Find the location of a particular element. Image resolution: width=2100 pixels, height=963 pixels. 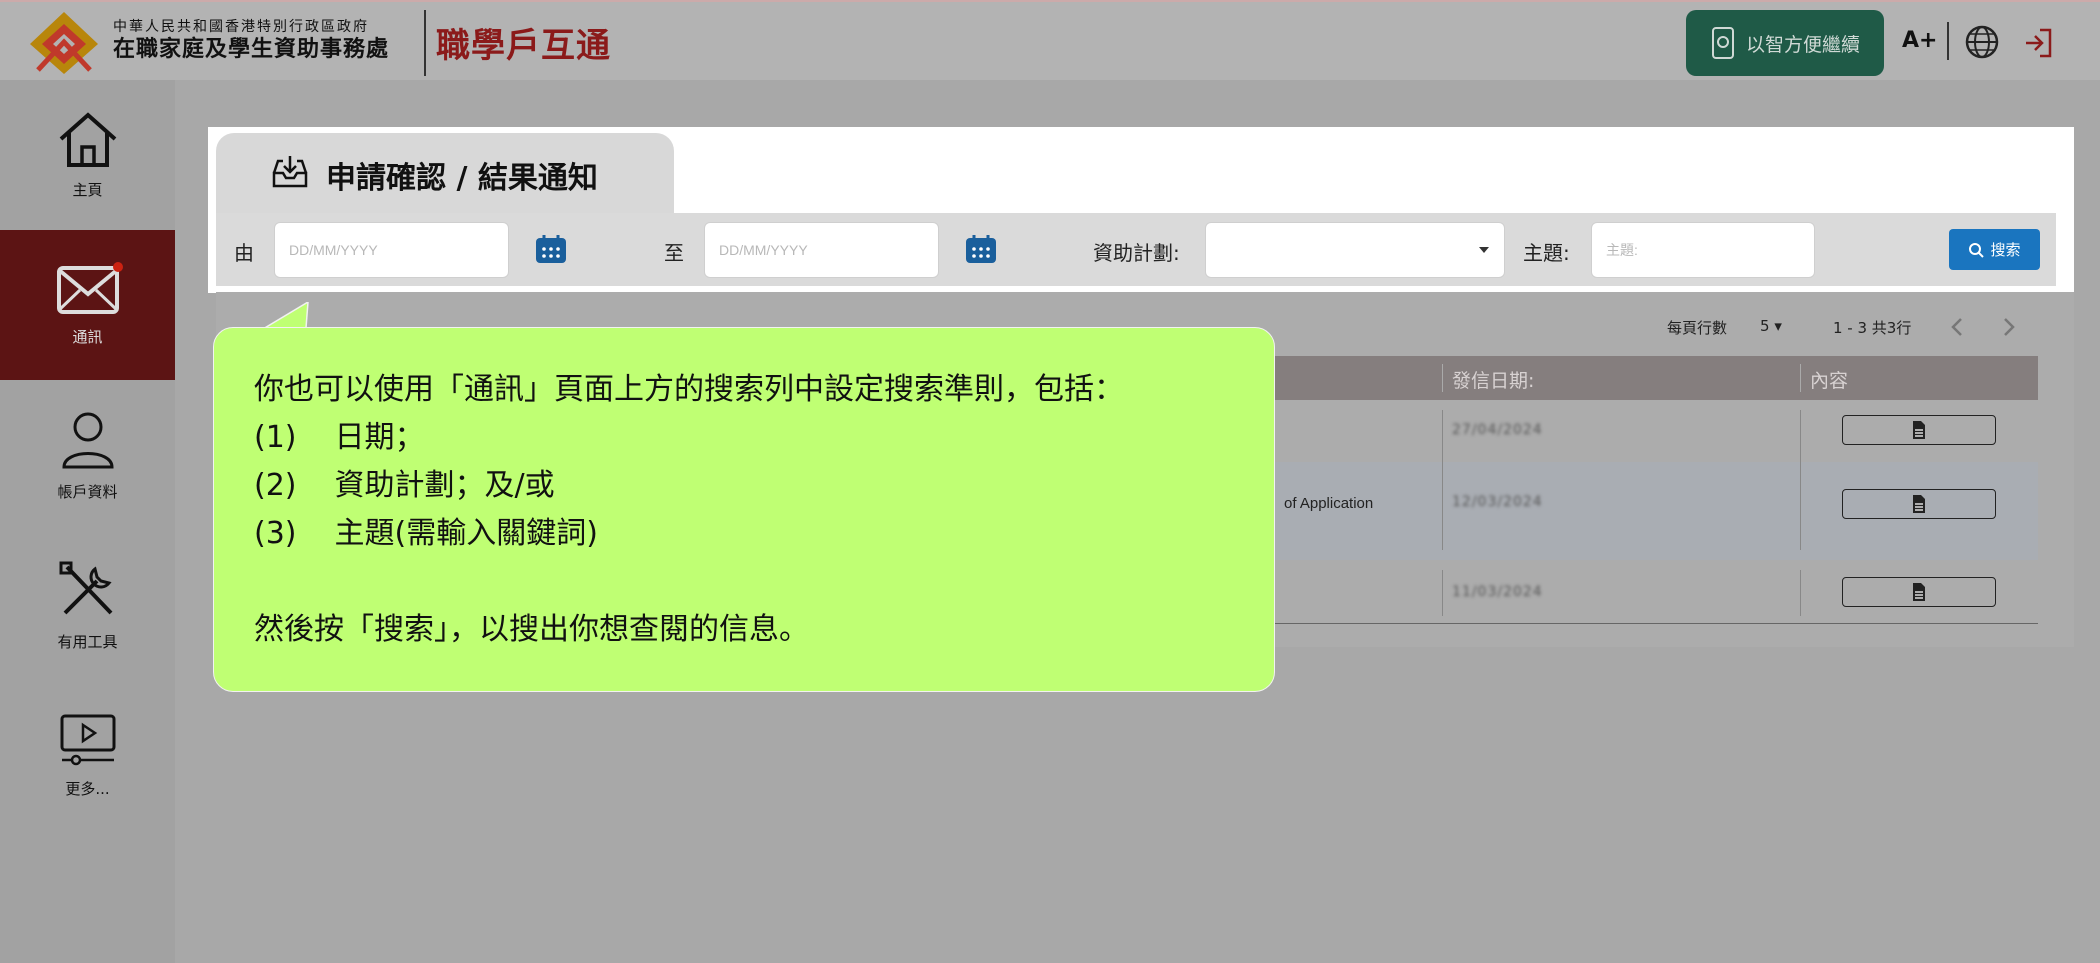

to-calendar-icon is located at coordinates (981, 249).